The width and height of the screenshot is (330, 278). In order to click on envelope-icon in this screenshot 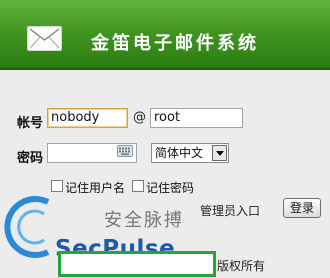, I will do `click(44, 38)`.